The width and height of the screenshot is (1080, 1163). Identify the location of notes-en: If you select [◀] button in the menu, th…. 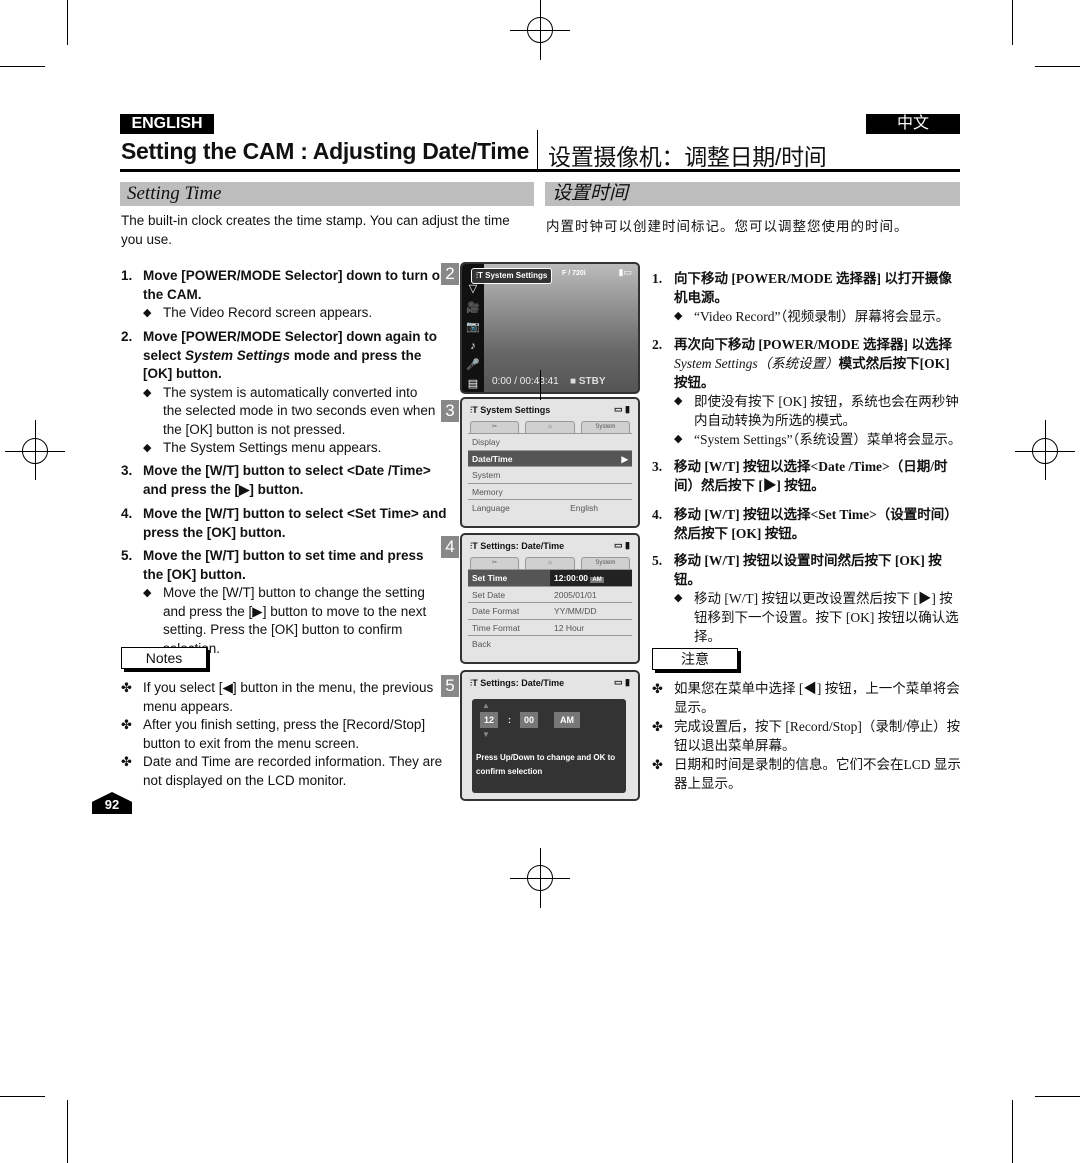
(289, 734).